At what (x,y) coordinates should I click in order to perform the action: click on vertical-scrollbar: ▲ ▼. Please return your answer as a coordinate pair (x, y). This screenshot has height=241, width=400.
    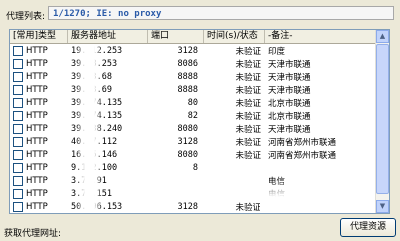
    Looking at the image, I should click on (382, 121).